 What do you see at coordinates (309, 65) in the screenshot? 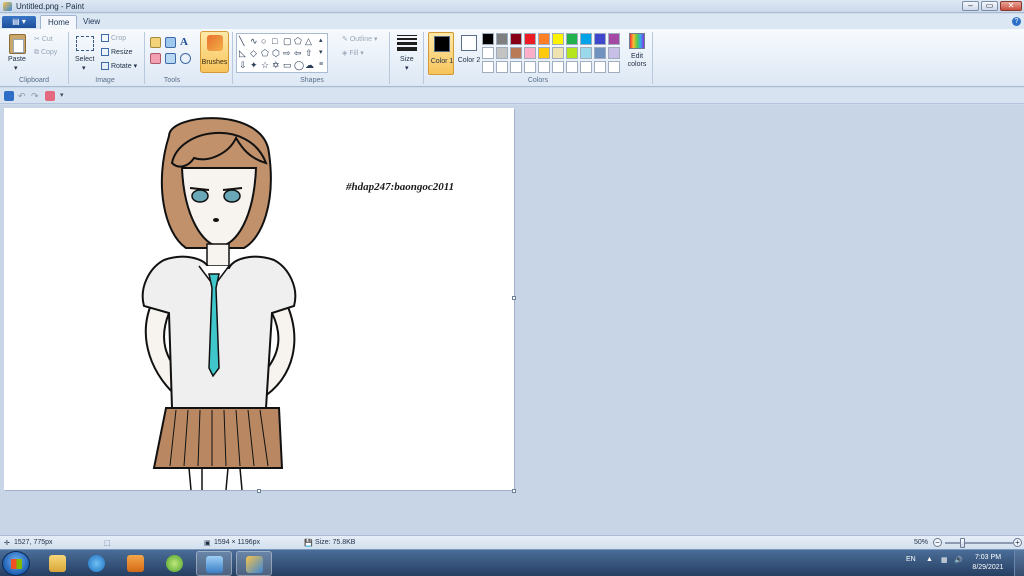
I see `cloud-callout-shape-icon: ☁` at bounding box center [309, 65].